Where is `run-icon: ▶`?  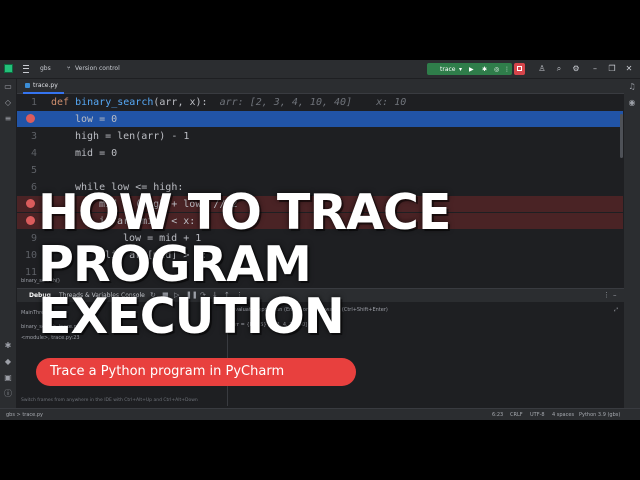
run-icon: ▶ is located at coordinates (471, 69).